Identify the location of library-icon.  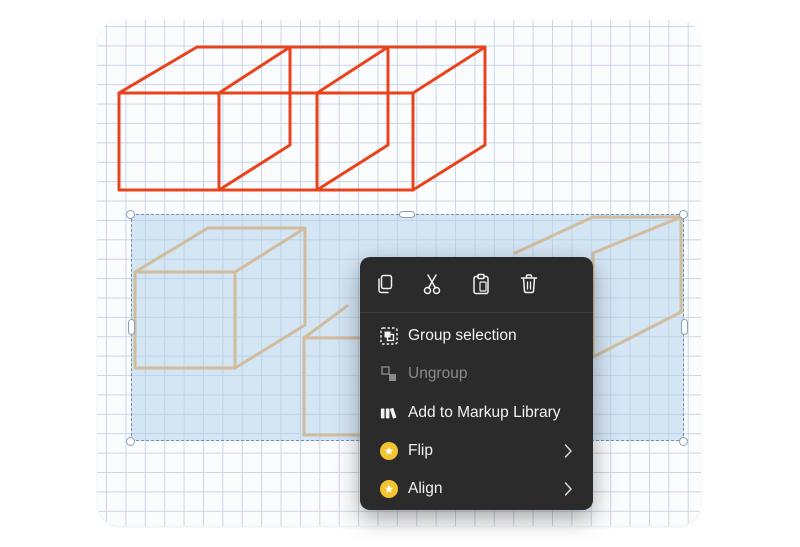
(389, 413).